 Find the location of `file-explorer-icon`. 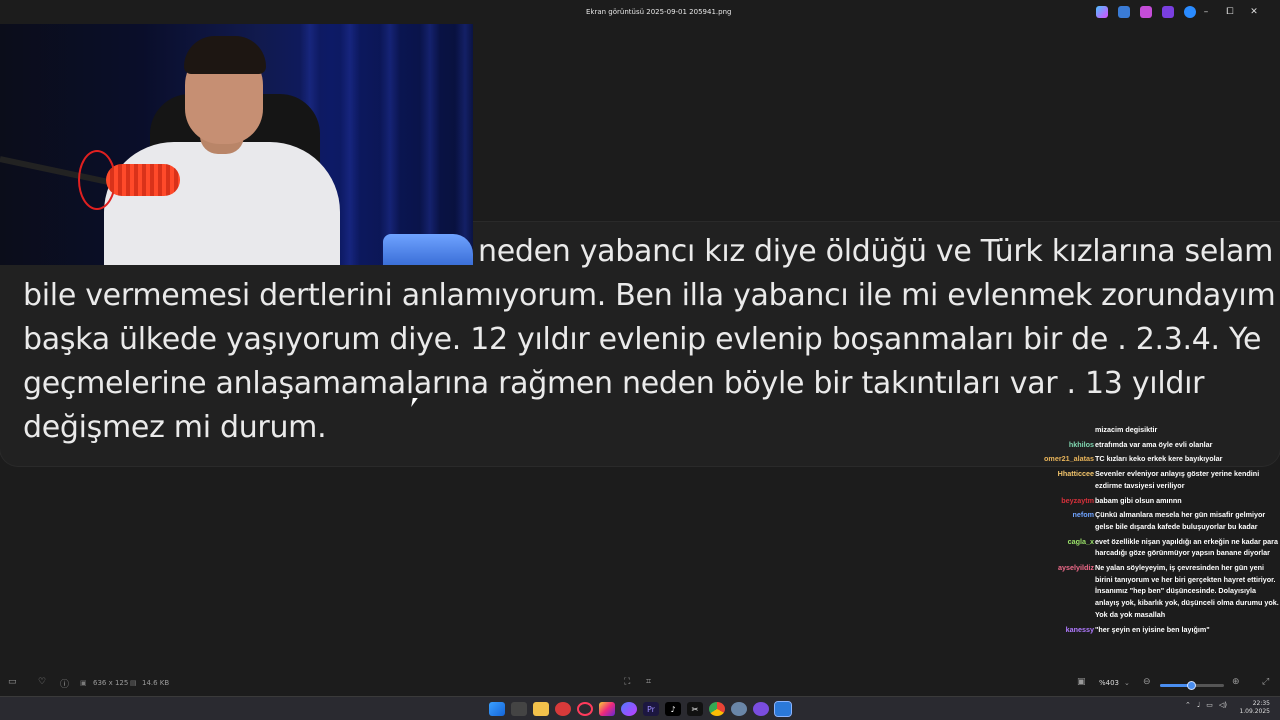

file-explorer-icon is located at coordinates (519, 709).